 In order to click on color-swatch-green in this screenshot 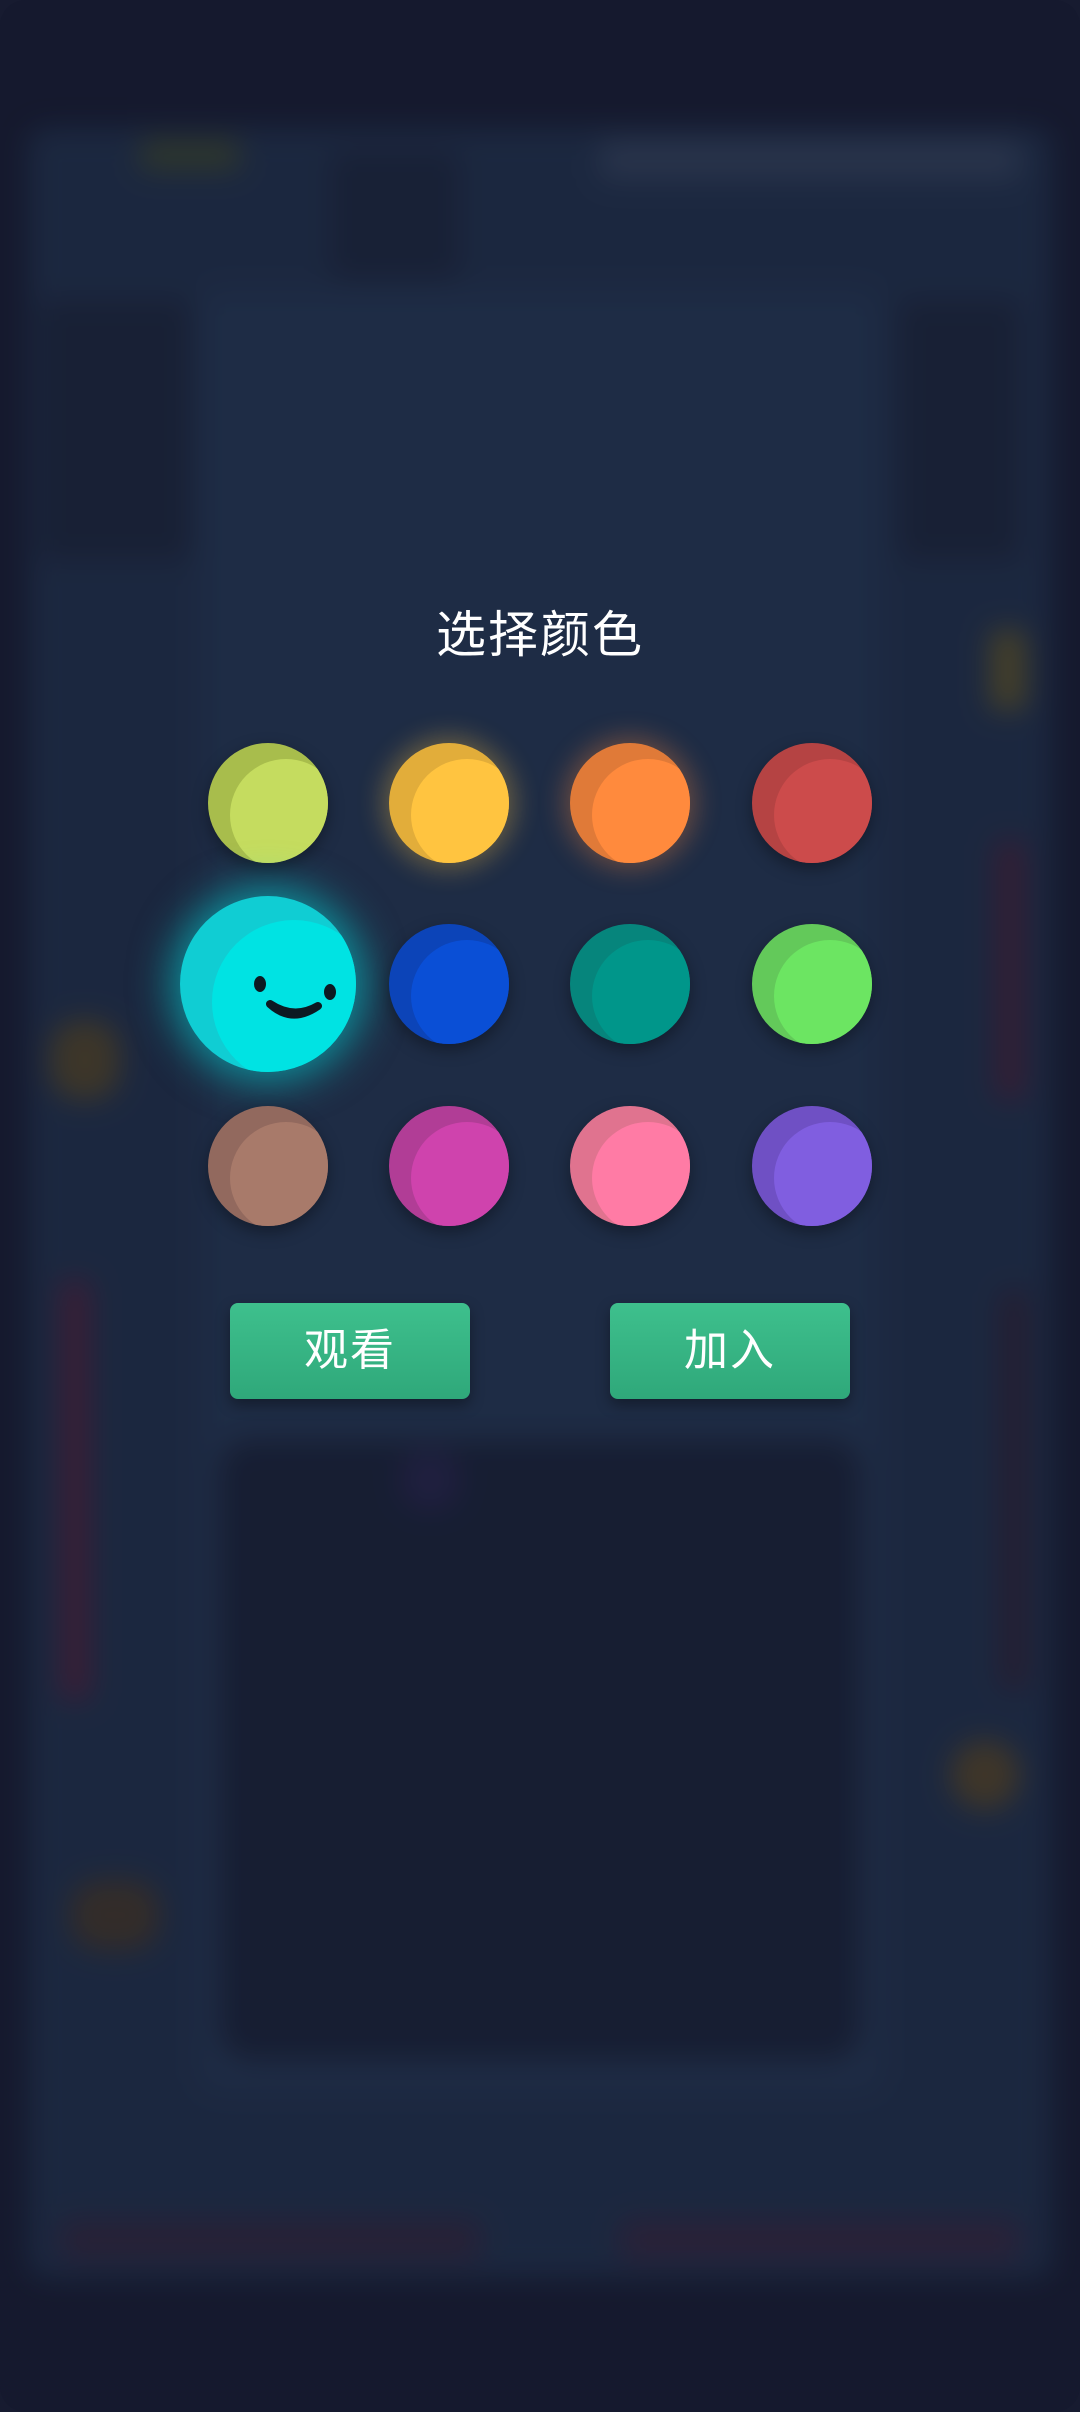, I will do `click(812, 984)`.